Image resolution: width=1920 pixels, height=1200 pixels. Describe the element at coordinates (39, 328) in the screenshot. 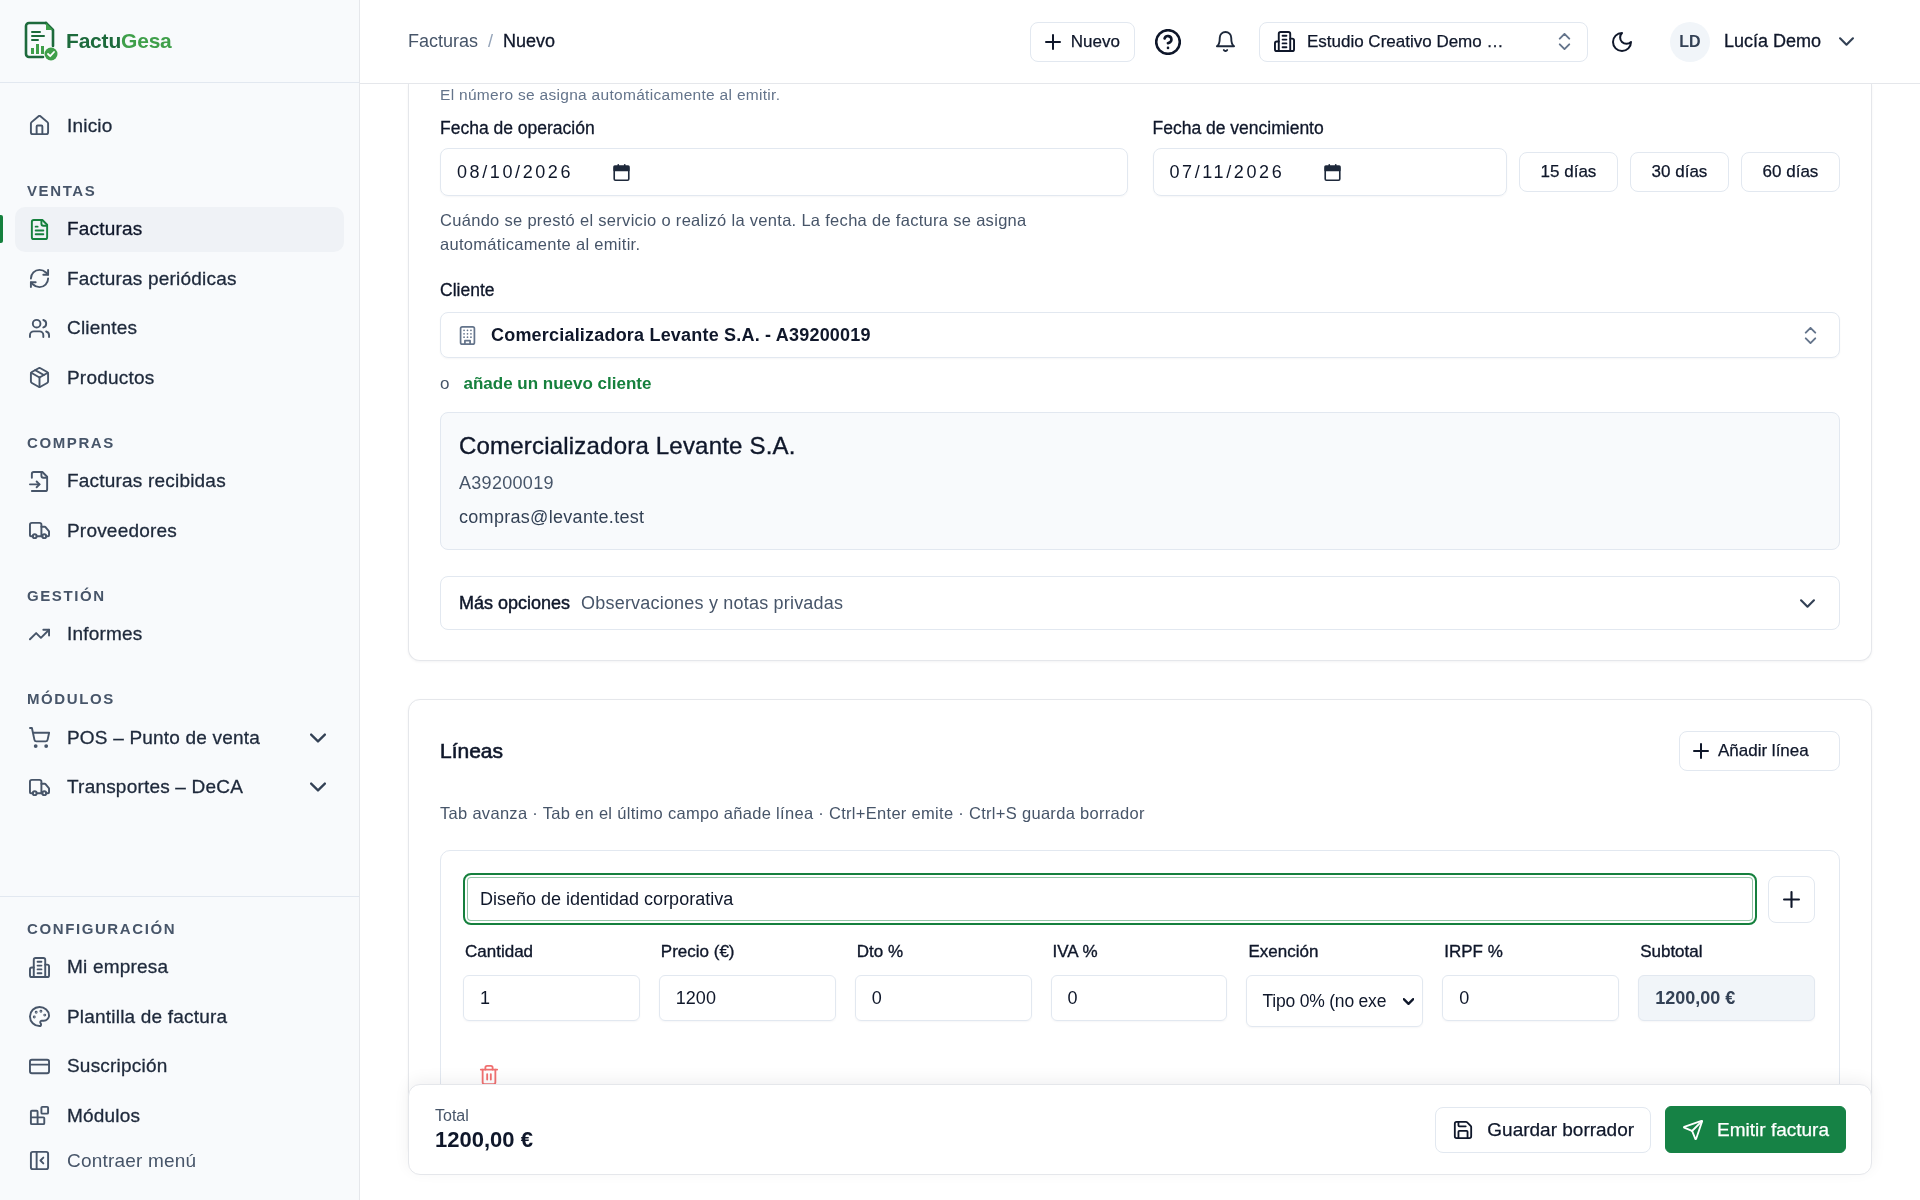

I see `users-icon` at that location.